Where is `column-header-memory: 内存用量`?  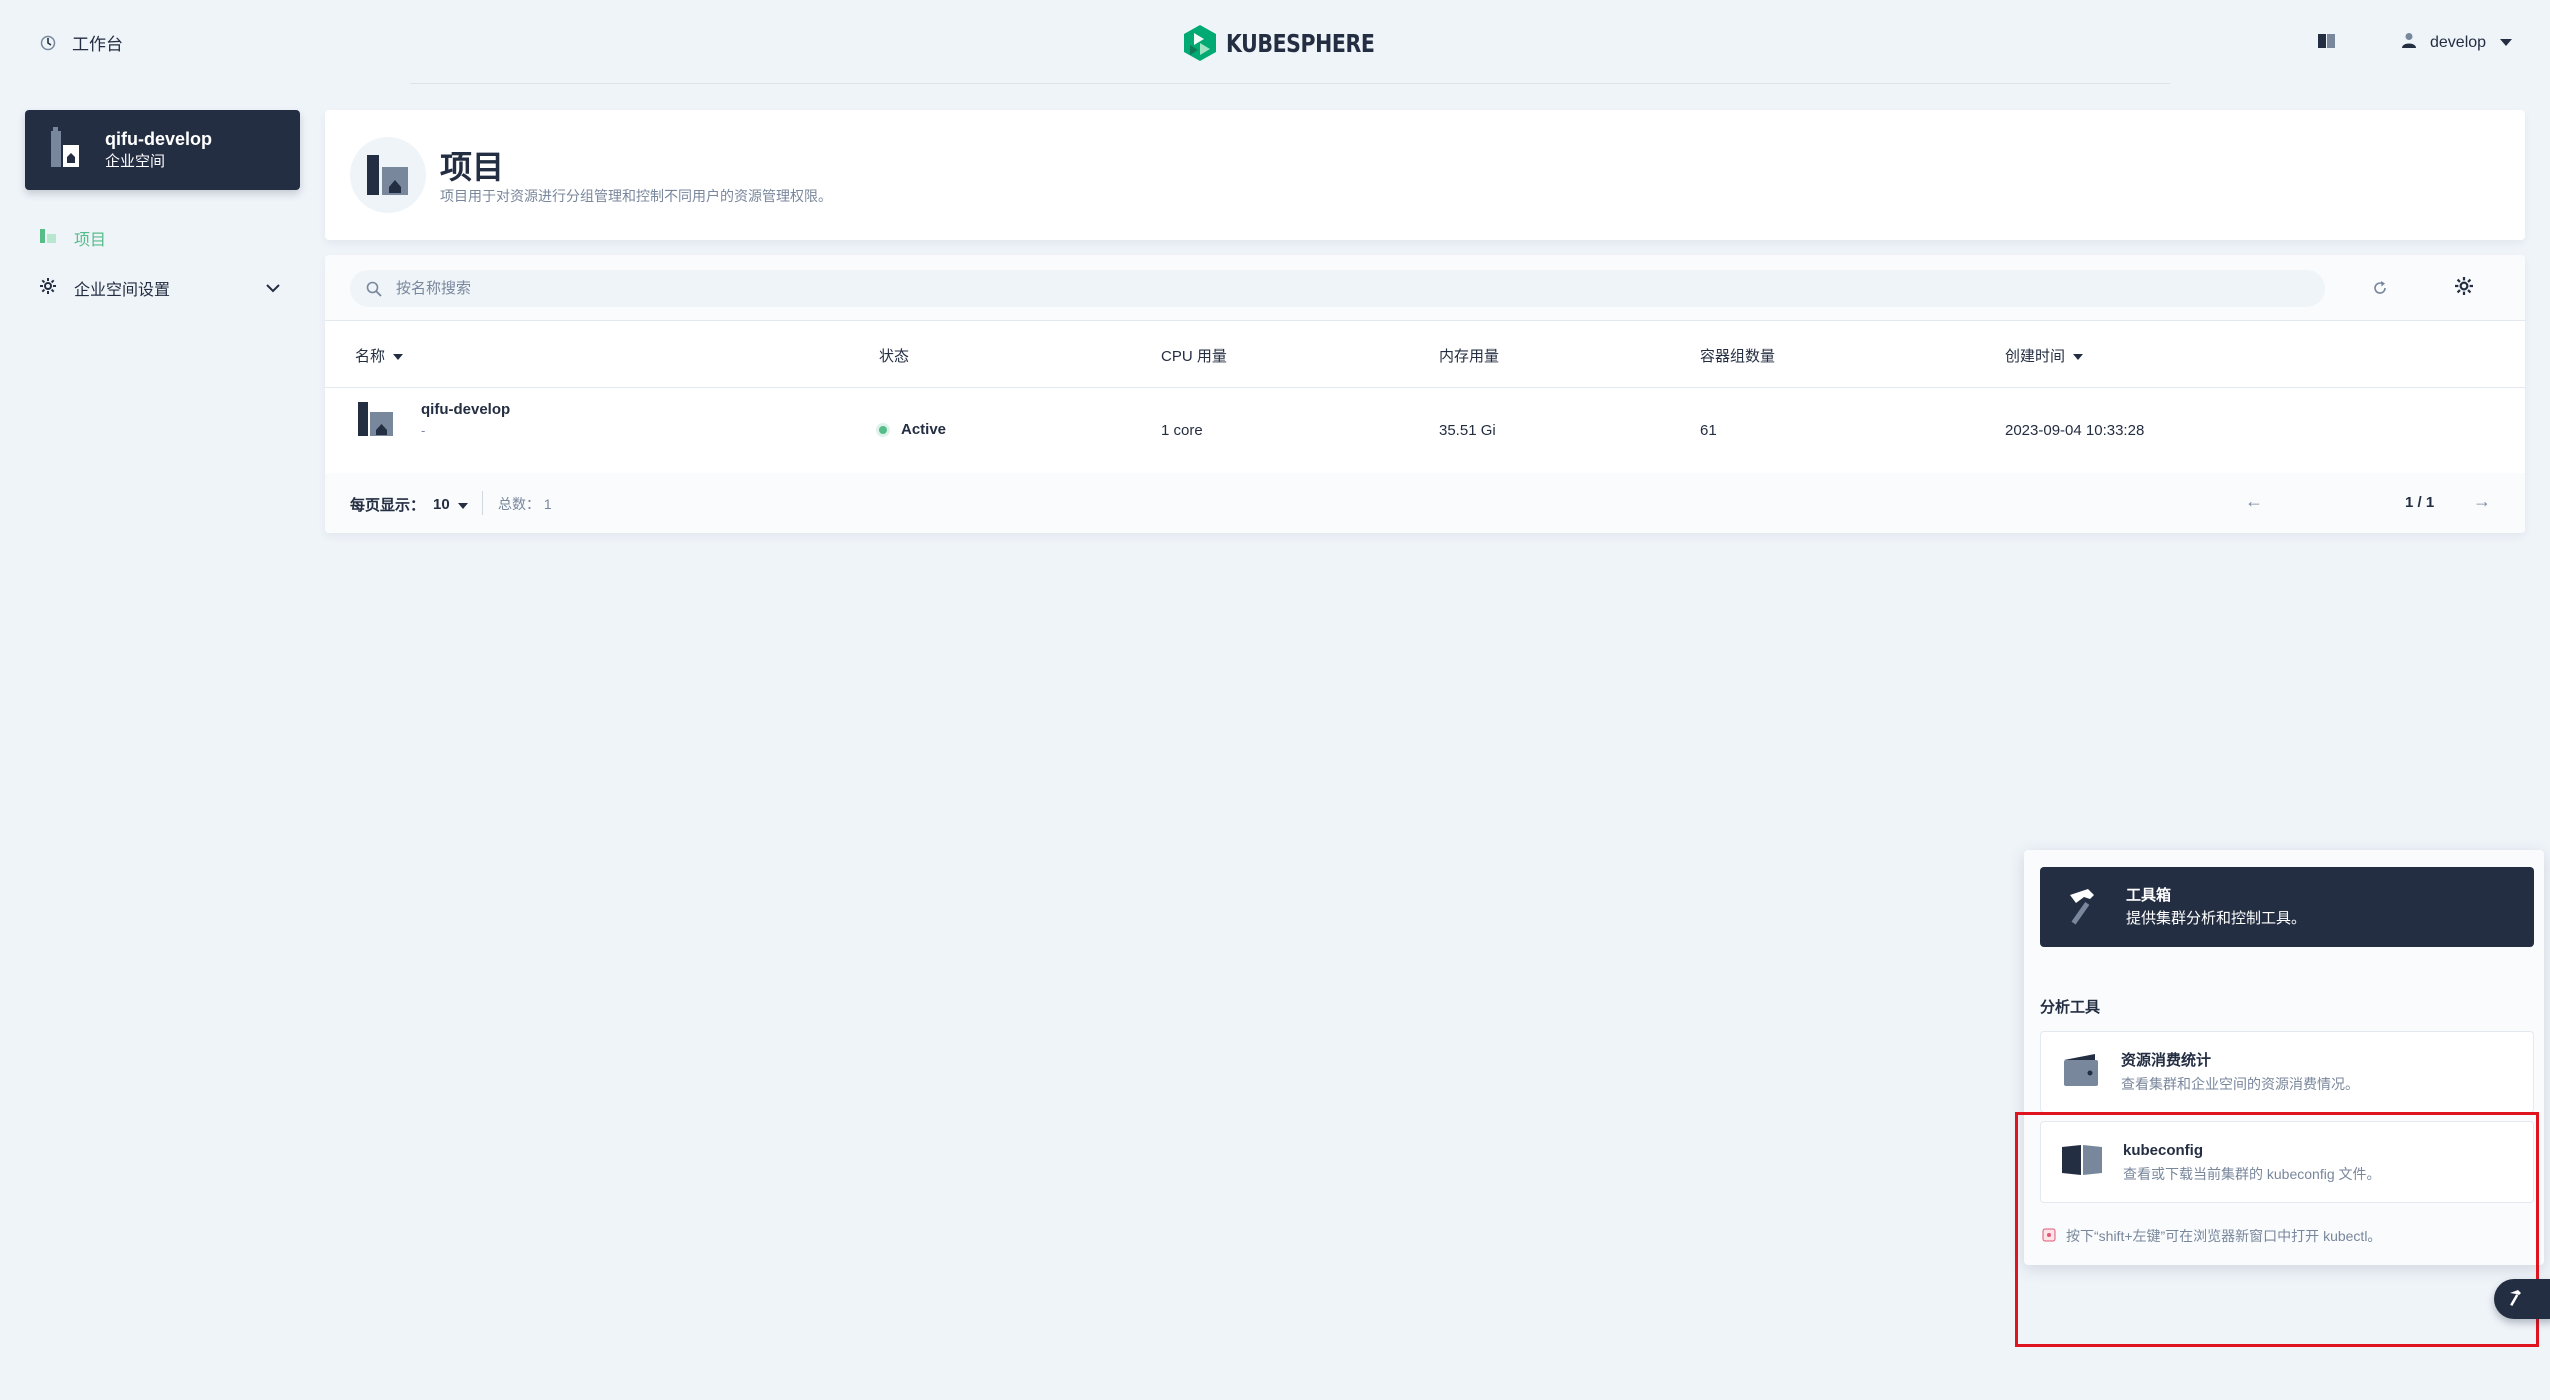
column-header-memory: 内存用量 is located at coordinates (1469, 355).